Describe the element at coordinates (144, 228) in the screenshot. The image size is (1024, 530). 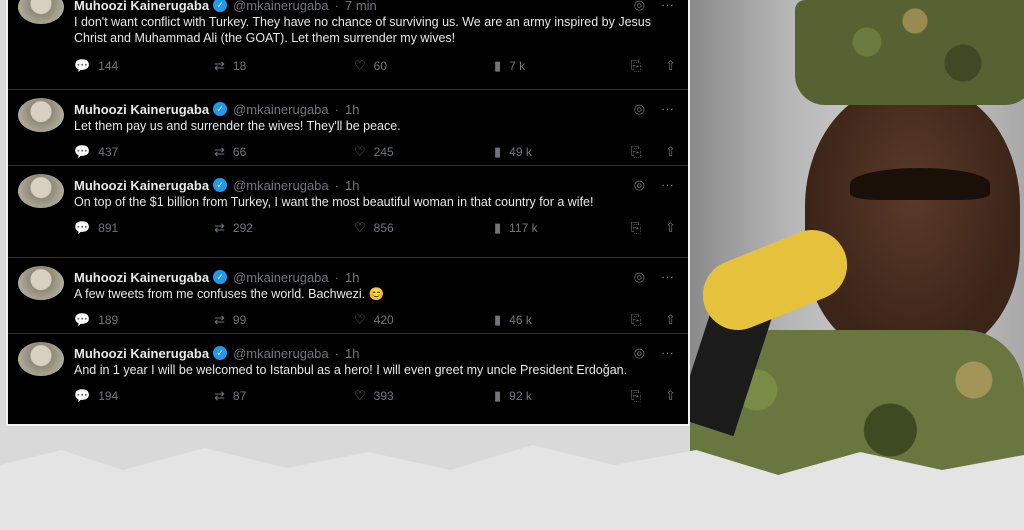
I see `reply-button: 💬 891` at that location.